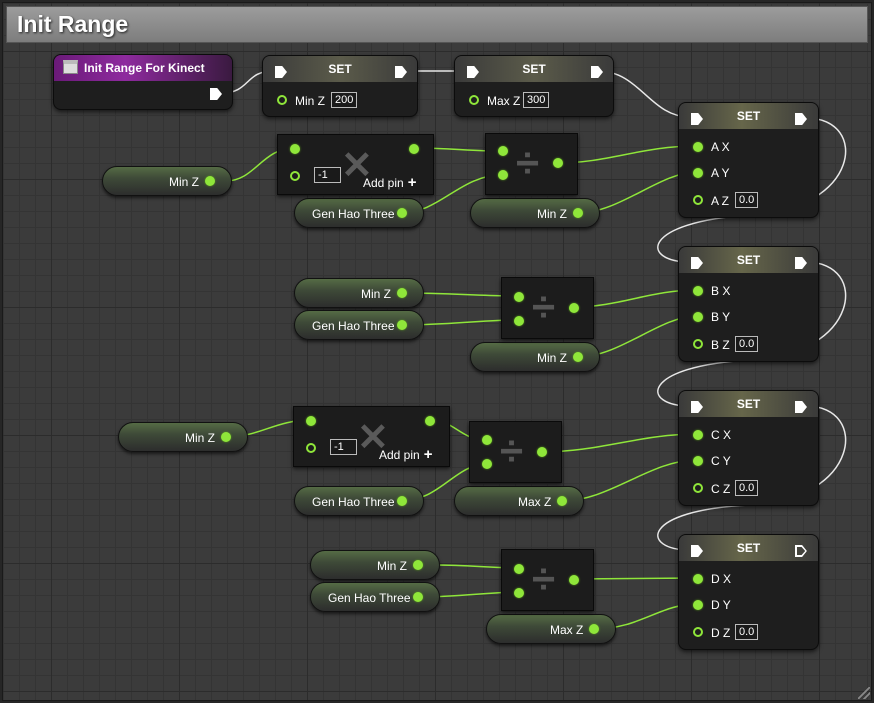 The width and height of the screenshot is (874, 703). What do you see at coordinates (353, 214) in the screenshot?
I see `getter-label: Gen Hao Three` at bounding box center [353, 214].